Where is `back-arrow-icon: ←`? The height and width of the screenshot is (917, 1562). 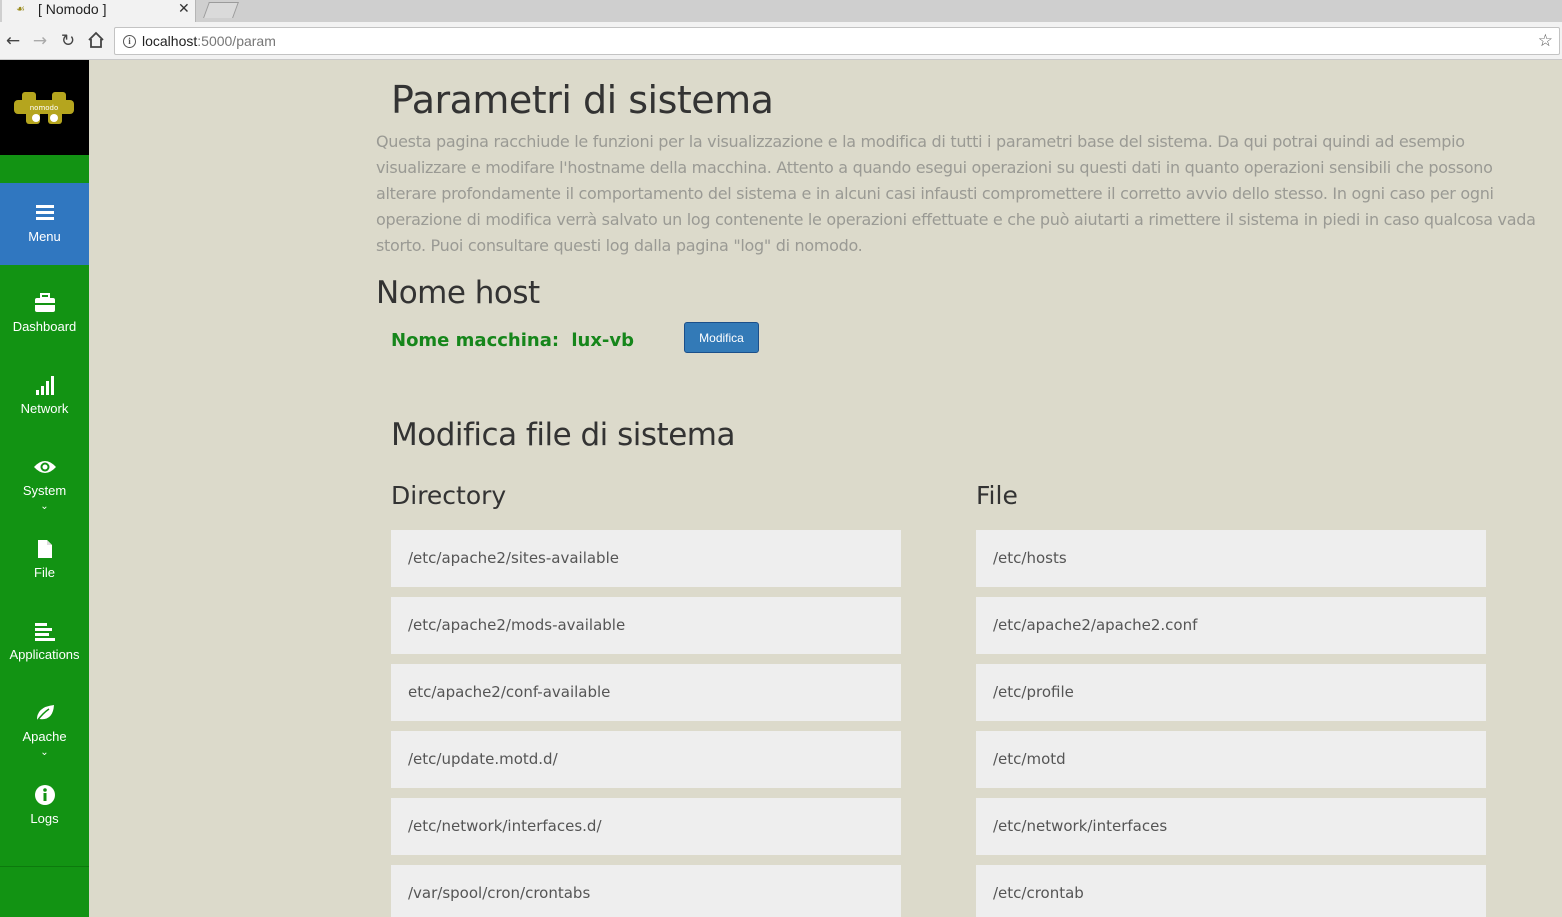
back-arrow-icon: ← is located at coordinates (13, 41).